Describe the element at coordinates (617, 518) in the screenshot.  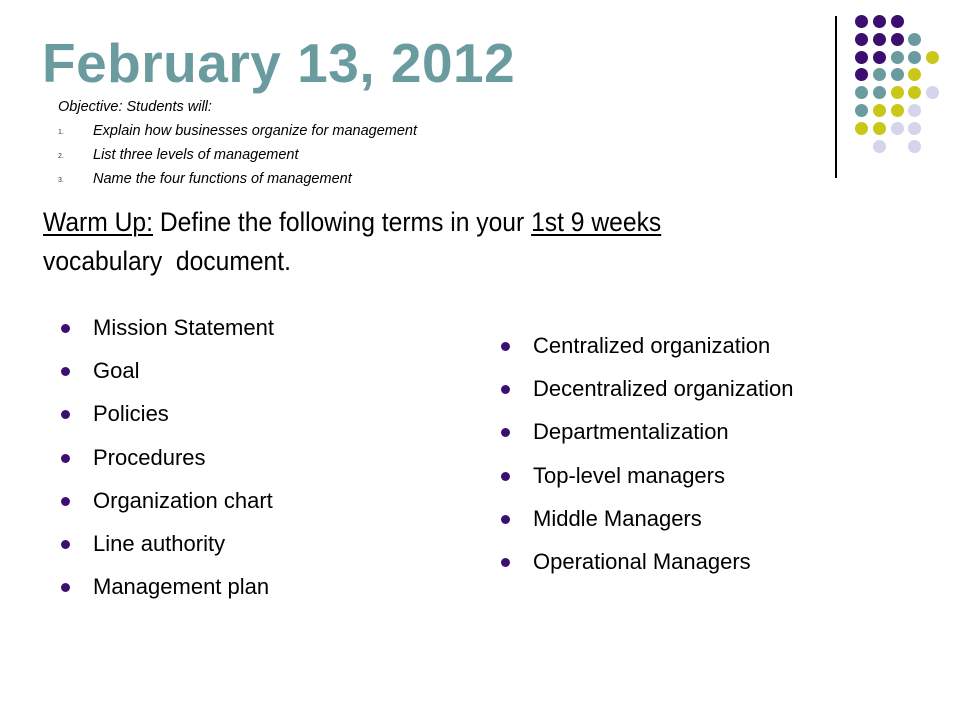
I see `term-text: Middle Managers` at that location.